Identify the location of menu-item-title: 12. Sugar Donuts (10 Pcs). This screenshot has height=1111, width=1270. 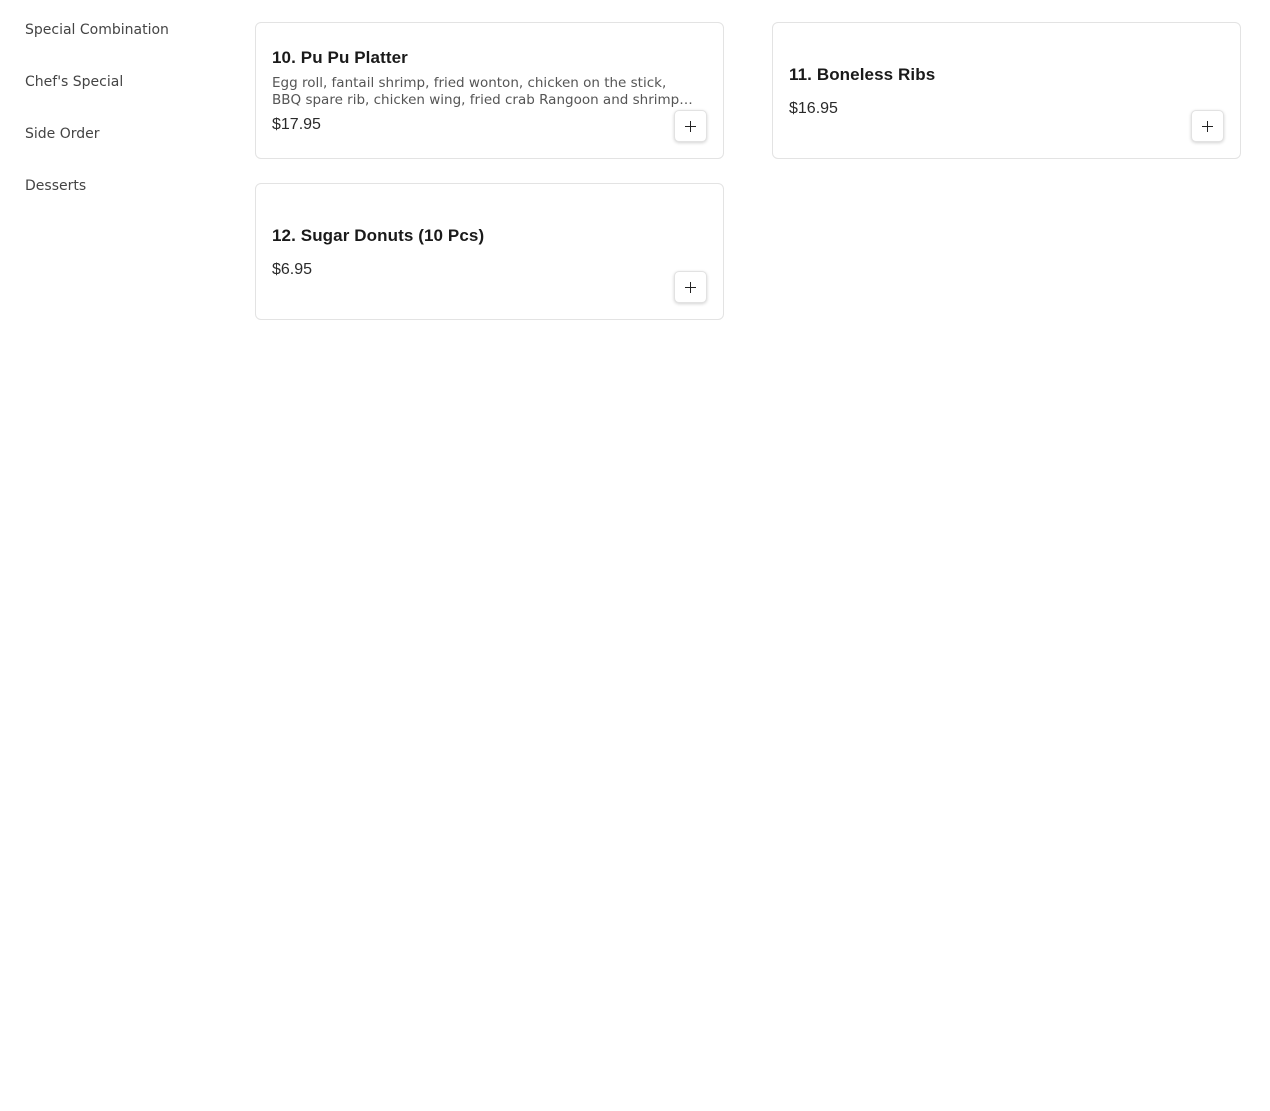
(378, 235).